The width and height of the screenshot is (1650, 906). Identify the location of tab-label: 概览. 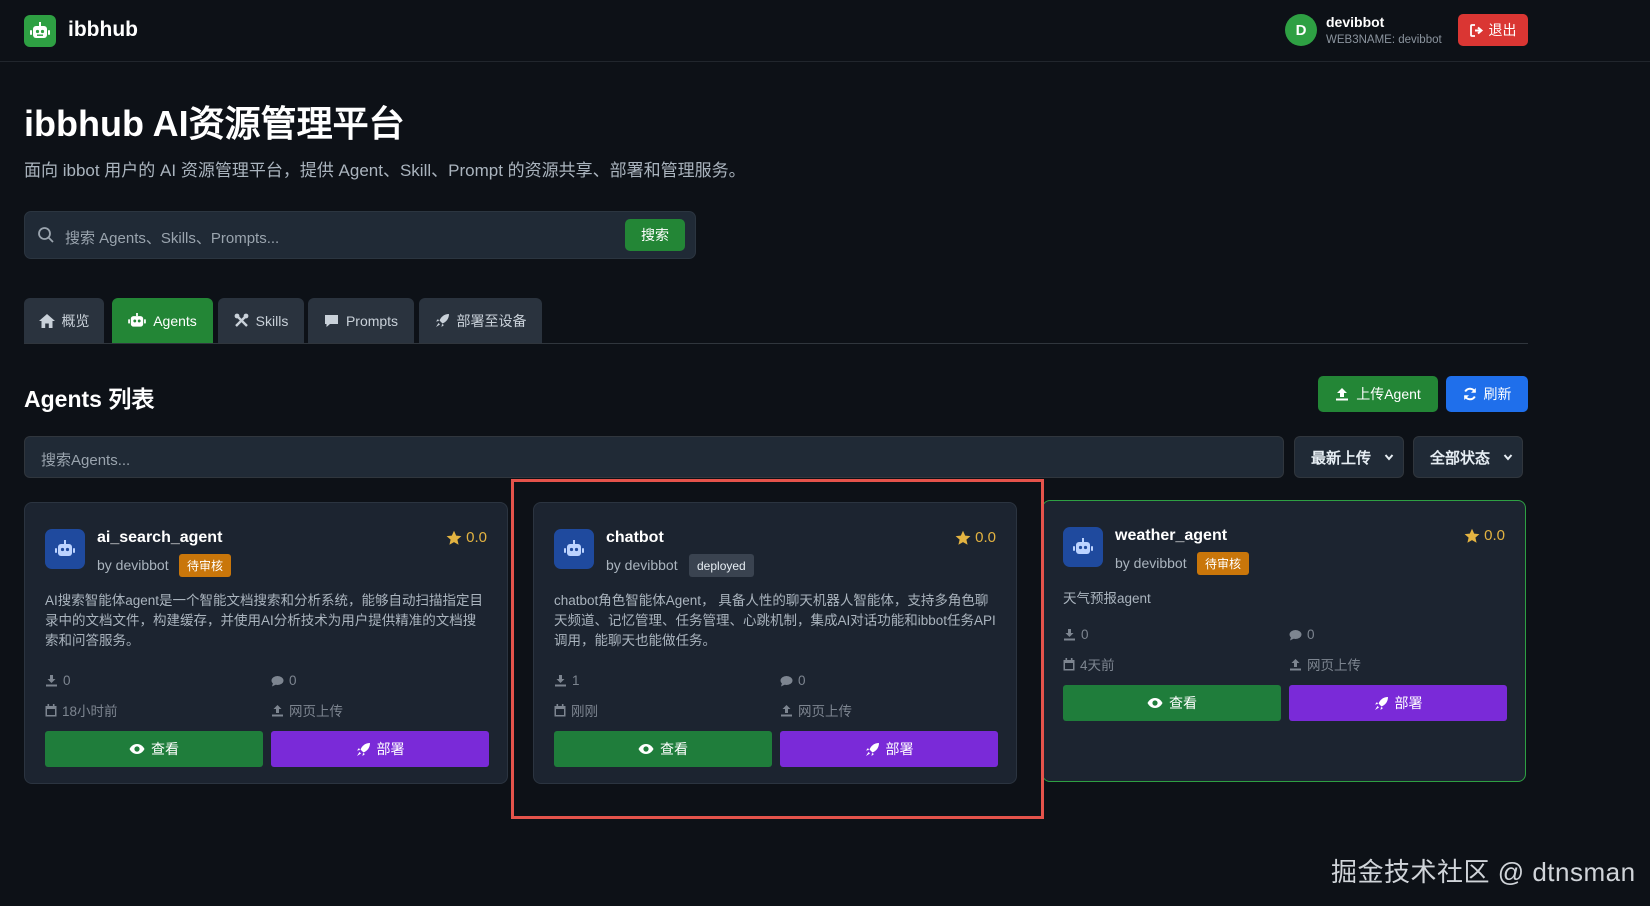
(75, 320).